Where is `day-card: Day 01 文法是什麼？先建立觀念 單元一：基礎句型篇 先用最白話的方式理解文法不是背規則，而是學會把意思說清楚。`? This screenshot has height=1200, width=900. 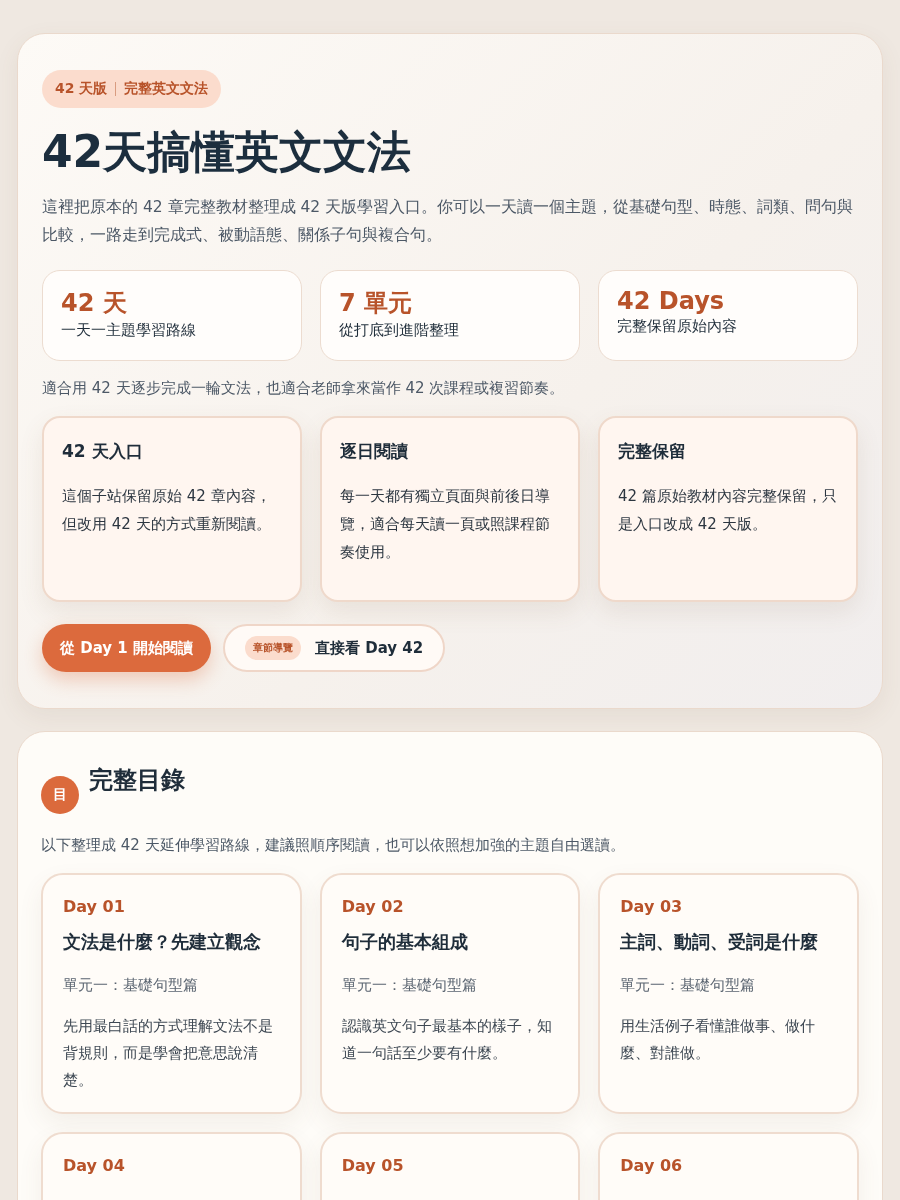 day-card: Day 01 文法是什麼？先建立觀念 單元一：基礎句型篇 先用最白話的方式理解文法不是背規則，而是學會把意思說清楚。 is located at coordinates (171, 994).